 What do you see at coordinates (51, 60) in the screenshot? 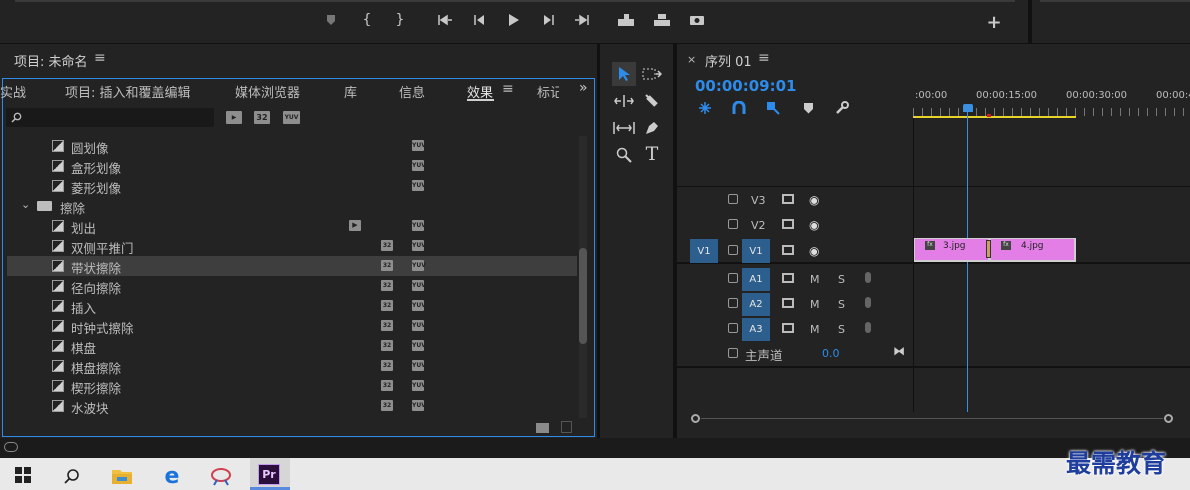
I see `project-title: 项目: 未命名` at bounding box center [51, 60].